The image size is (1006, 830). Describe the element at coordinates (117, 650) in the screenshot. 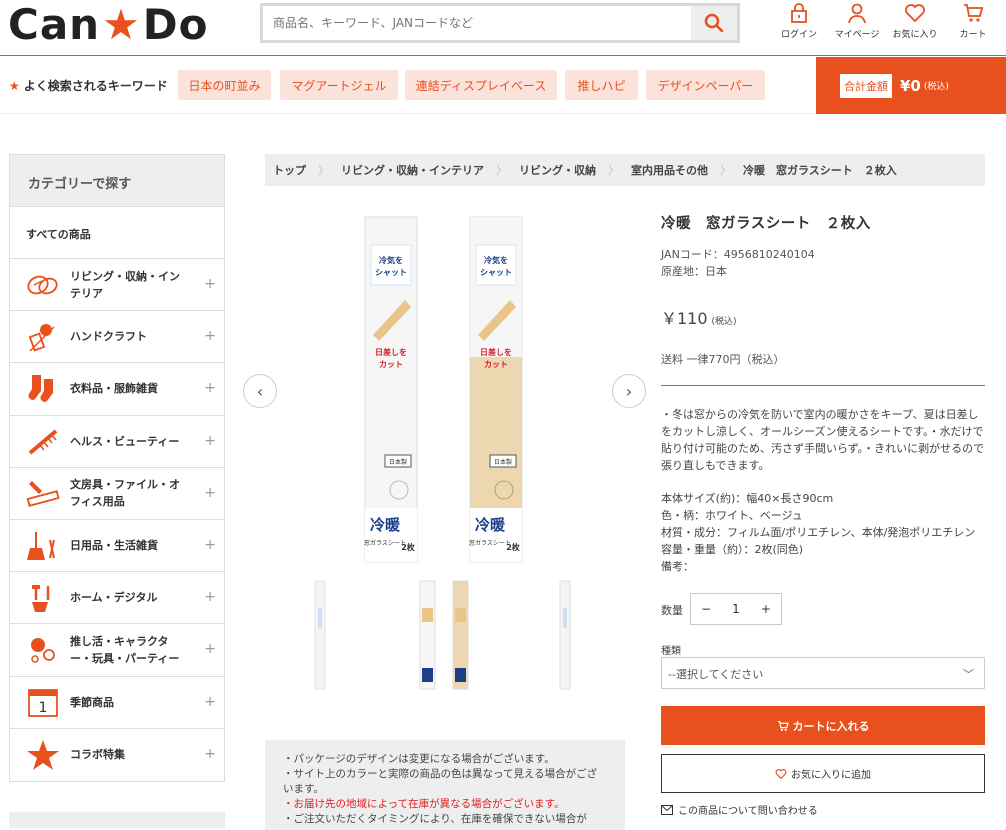

I see `sidebar-item-oshi: 推し活・キャラクター・玩具・パーティー +` at that location.